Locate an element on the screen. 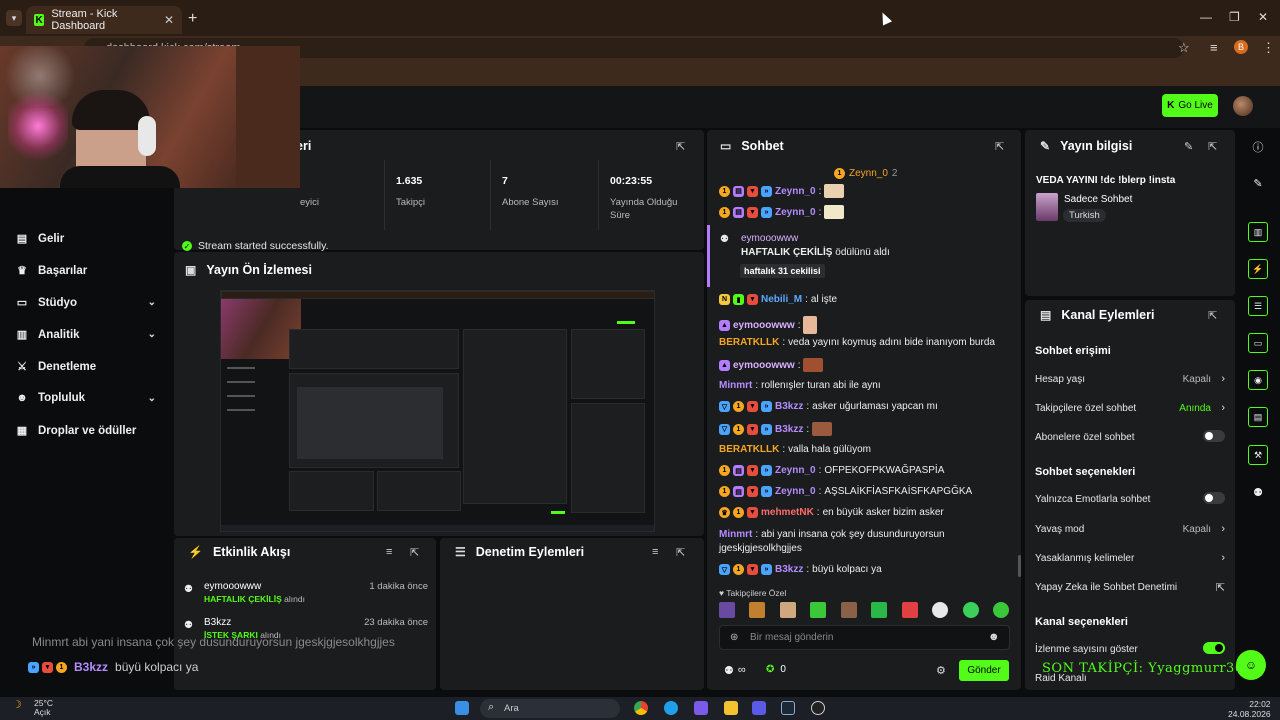 The width and height of the screenshot is (1280, 720). windows-start-icon is located at coordinates (462, 708).